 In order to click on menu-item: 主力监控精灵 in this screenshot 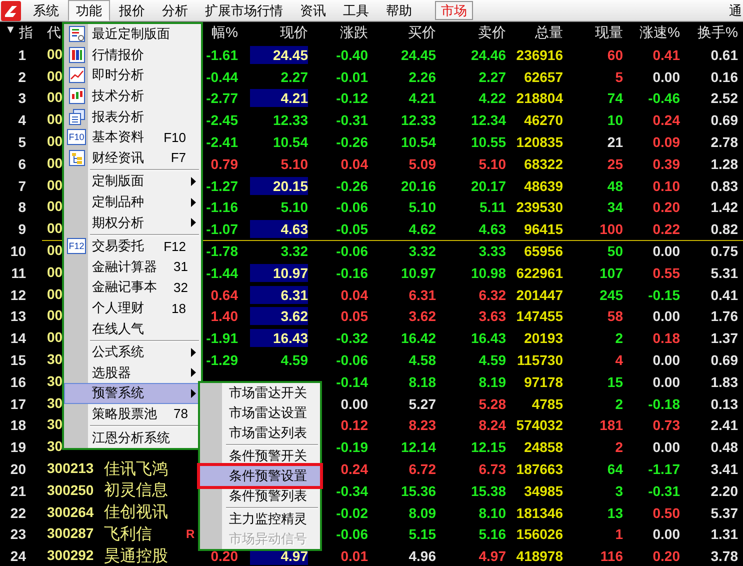, I will do `click(260, 519)`.